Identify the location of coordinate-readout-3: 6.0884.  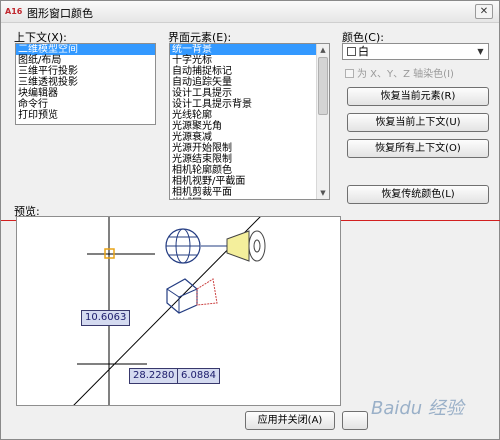
(198, 376).